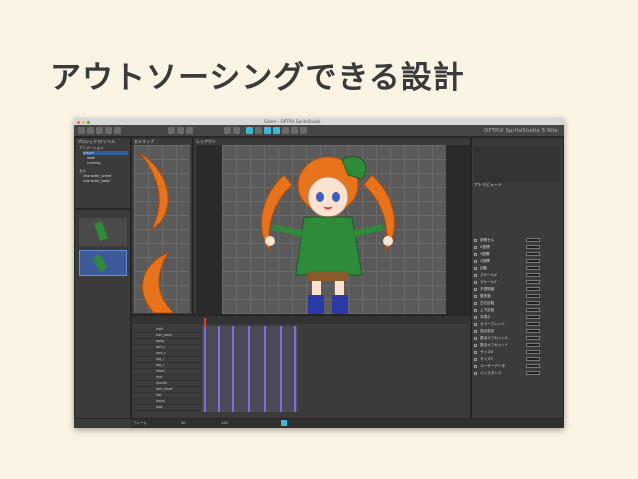 This screenshot has height=479, width=638. I want to click on tab-file: ファイル, so click(107, 142).